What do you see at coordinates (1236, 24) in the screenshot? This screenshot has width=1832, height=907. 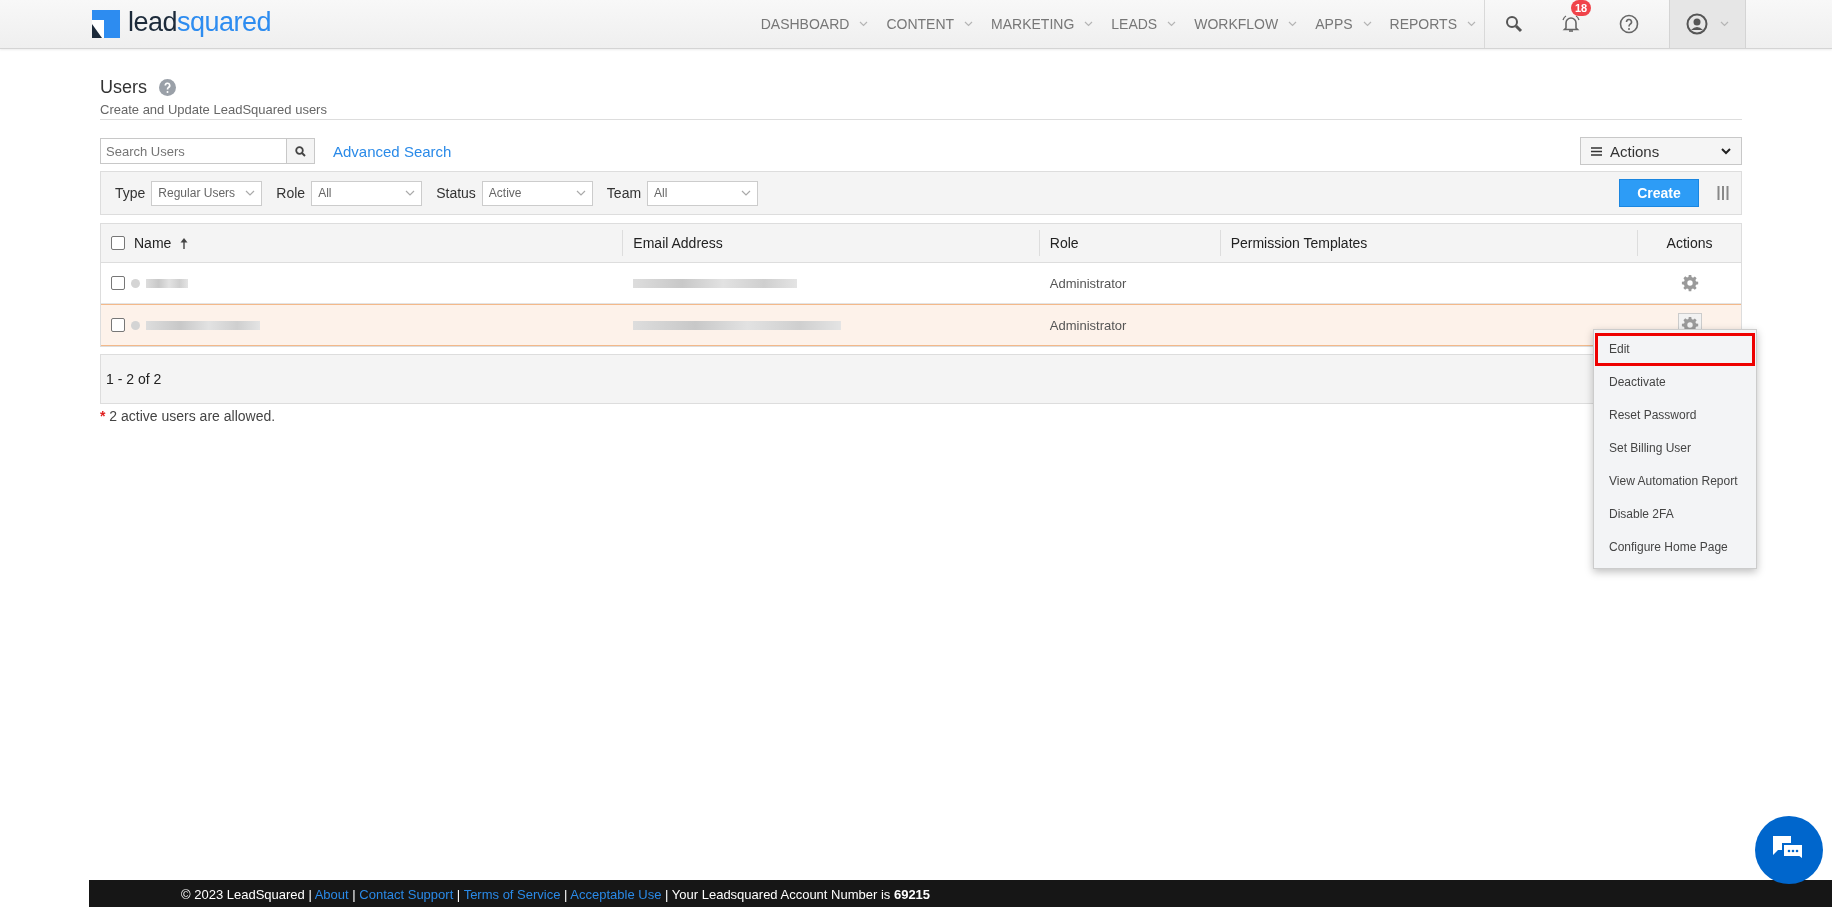 I see `nav-menu-item: WORKFLOW` at bounding box center [1236, 24].